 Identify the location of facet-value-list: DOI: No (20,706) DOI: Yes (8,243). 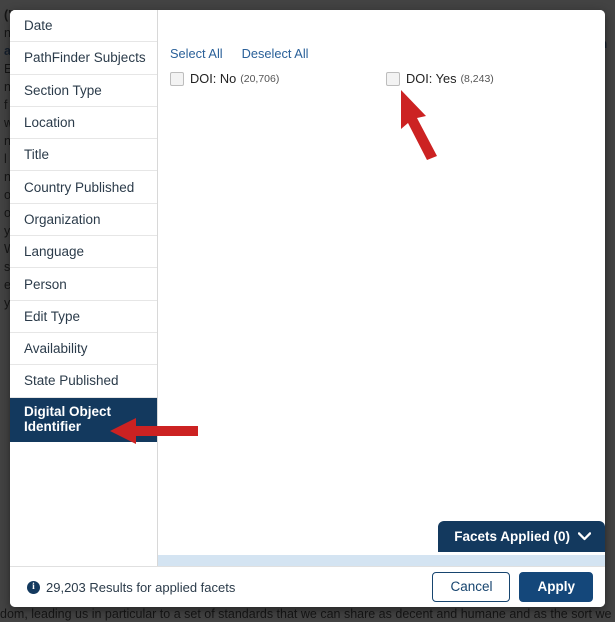
(381, 81).